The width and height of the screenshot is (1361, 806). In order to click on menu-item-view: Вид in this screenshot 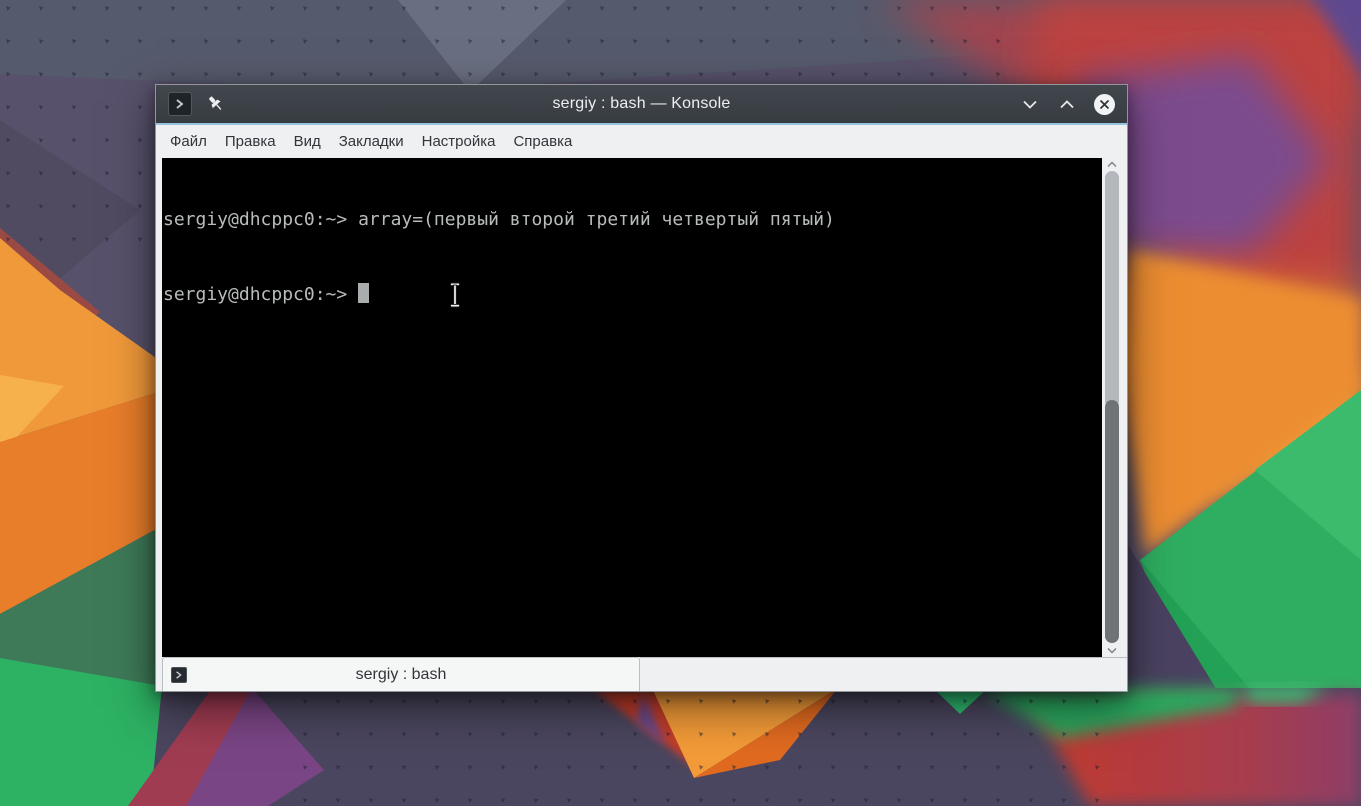, I will do `click(307, 141)`.